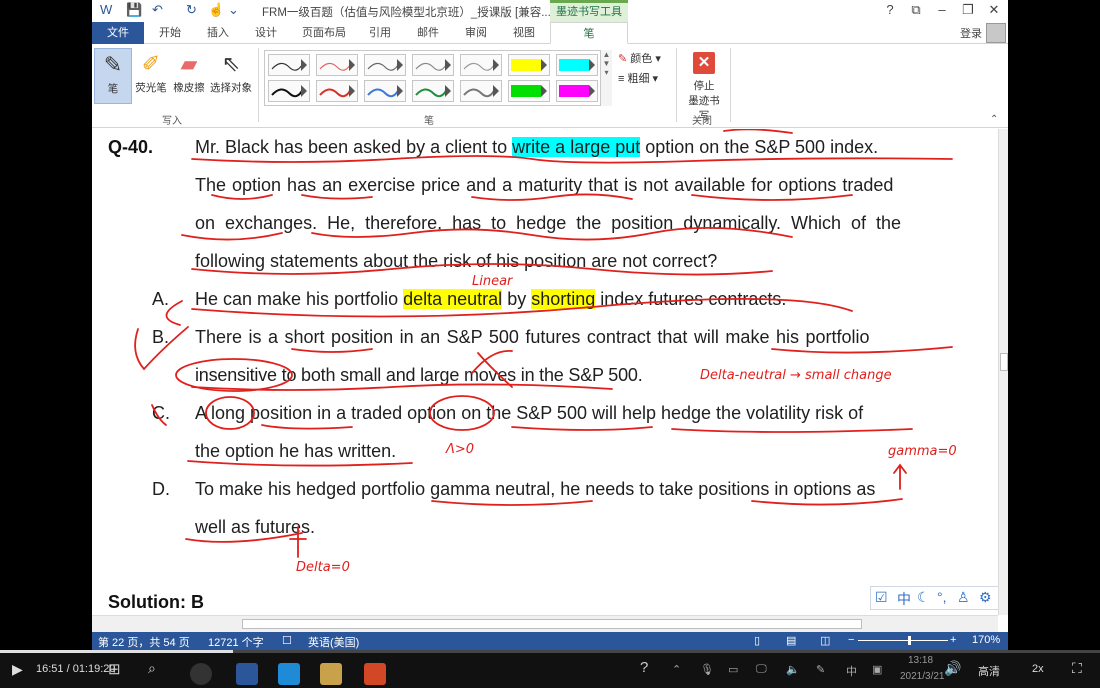  I want to click on tab-review: 审阅, so click(476, 33).